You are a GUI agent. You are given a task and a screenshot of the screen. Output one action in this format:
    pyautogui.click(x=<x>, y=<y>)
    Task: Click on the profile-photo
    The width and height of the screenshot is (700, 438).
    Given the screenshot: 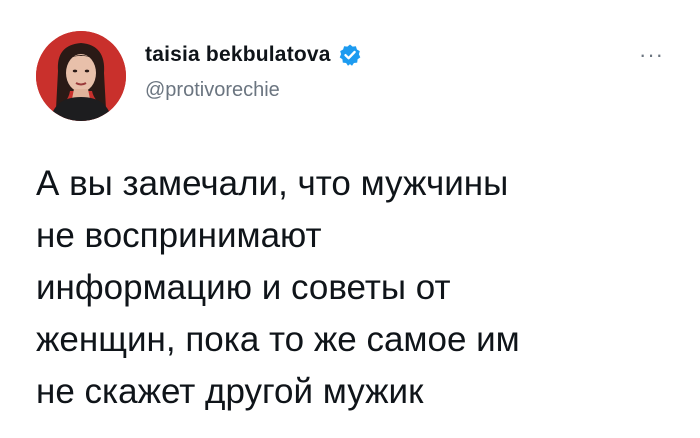 What is the action you would take?
    pyautogui.click(x=81, y=76)
    